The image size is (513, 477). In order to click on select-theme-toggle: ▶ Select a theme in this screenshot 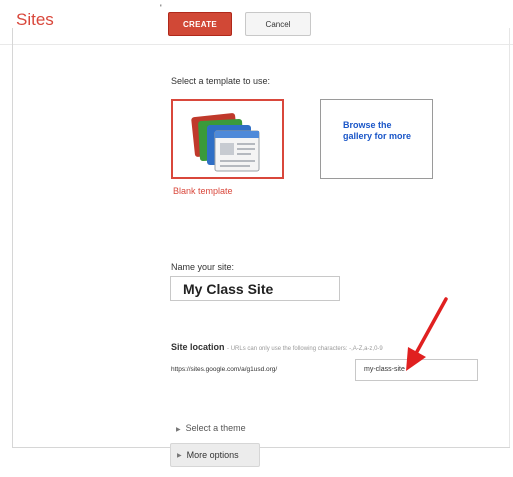, I will do `click(211, 428)`.